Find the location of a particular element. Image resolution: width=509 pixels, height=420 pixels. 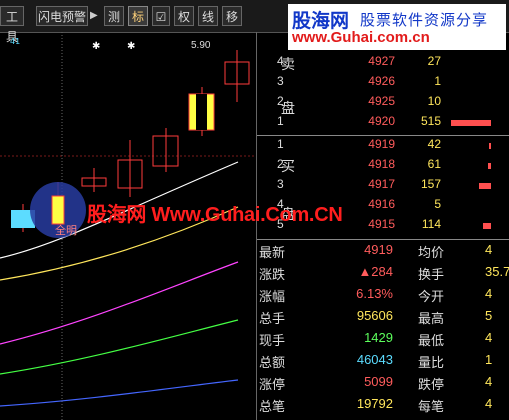

mark-button: 标 is located at coordinates (138, 16).